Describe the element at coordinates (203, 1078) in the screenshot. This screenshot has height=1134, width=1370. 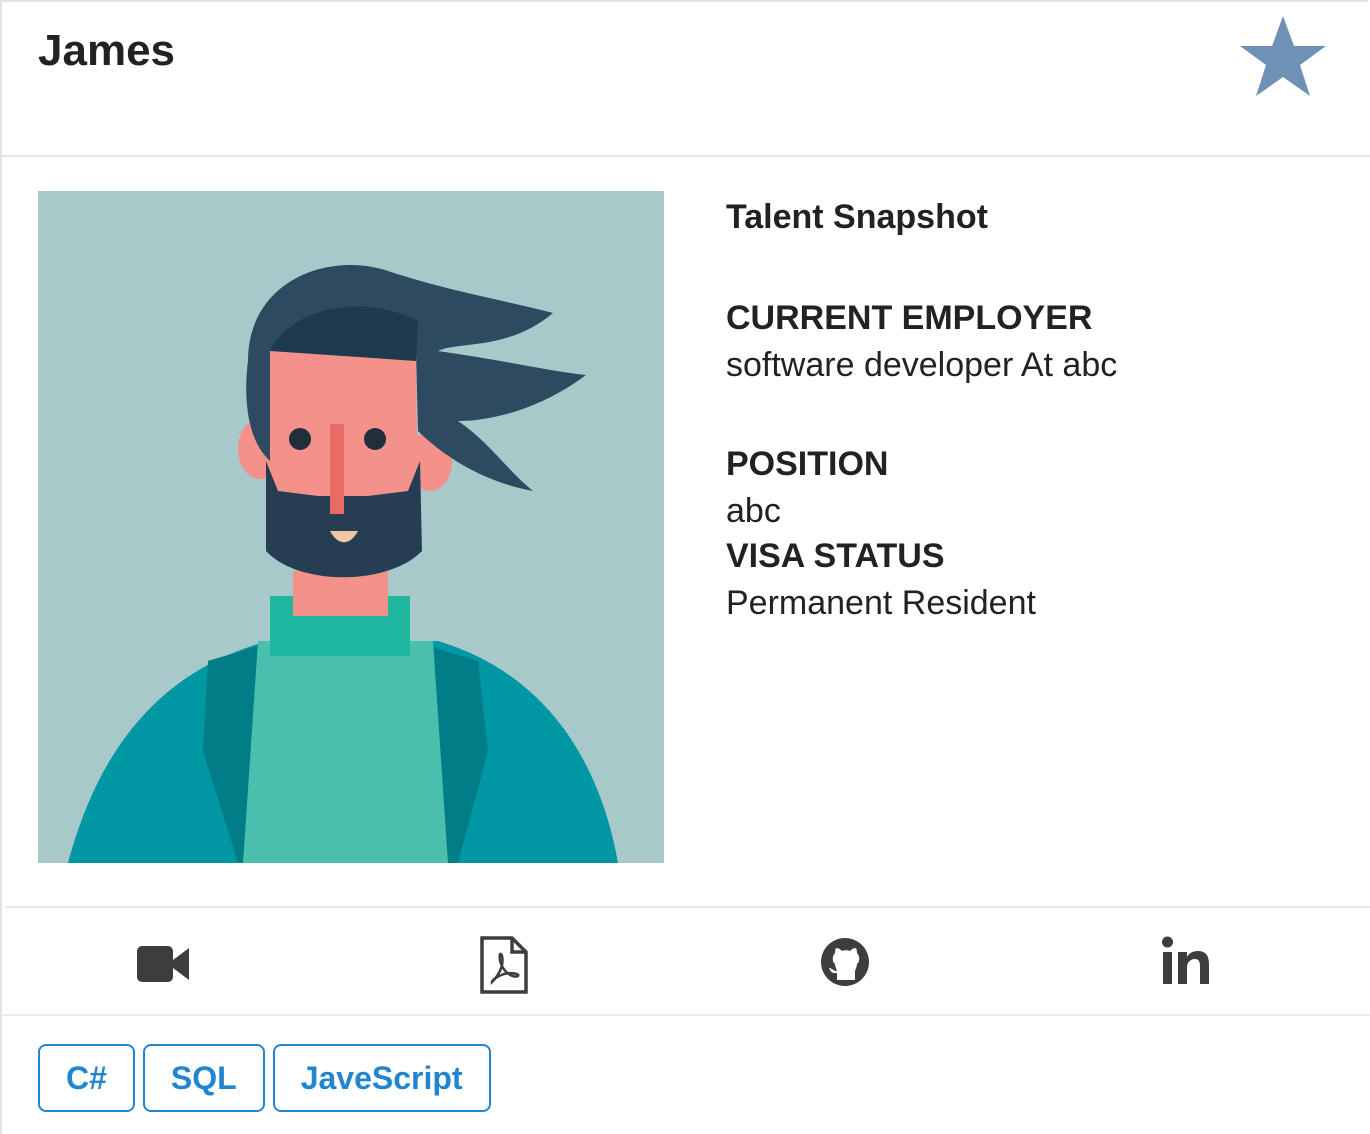
I see `skill-tag: SQL` at that location.